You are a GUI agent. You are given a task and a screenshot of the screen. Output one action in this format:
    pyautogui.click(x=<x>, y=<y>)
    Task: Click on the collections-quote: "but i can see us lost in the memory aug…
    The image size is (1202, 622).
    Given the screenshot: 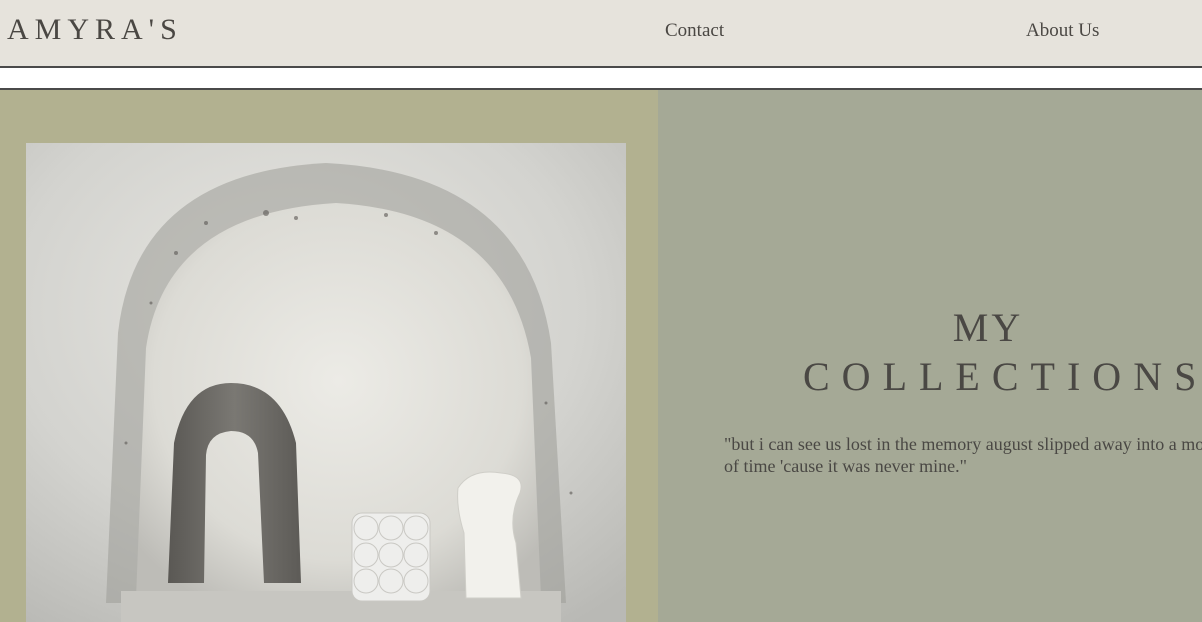 What is the action you would take?
    pyautogui.click(x=963, y=455)
    